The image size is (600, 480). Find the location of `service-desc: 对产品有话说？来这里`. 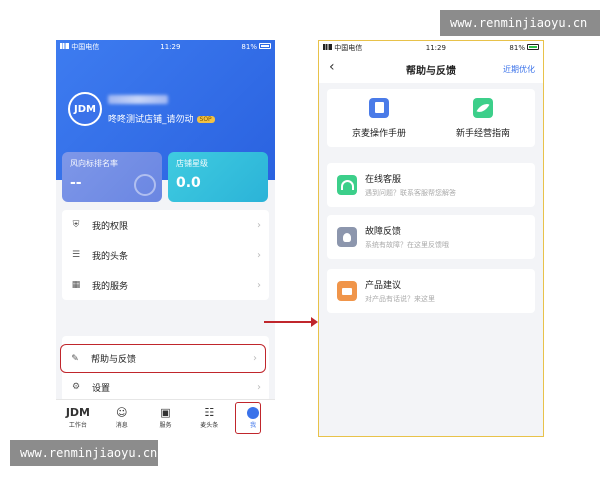

service-desc: 对产品有话说？来这里 is located at coordinates (400, 299).